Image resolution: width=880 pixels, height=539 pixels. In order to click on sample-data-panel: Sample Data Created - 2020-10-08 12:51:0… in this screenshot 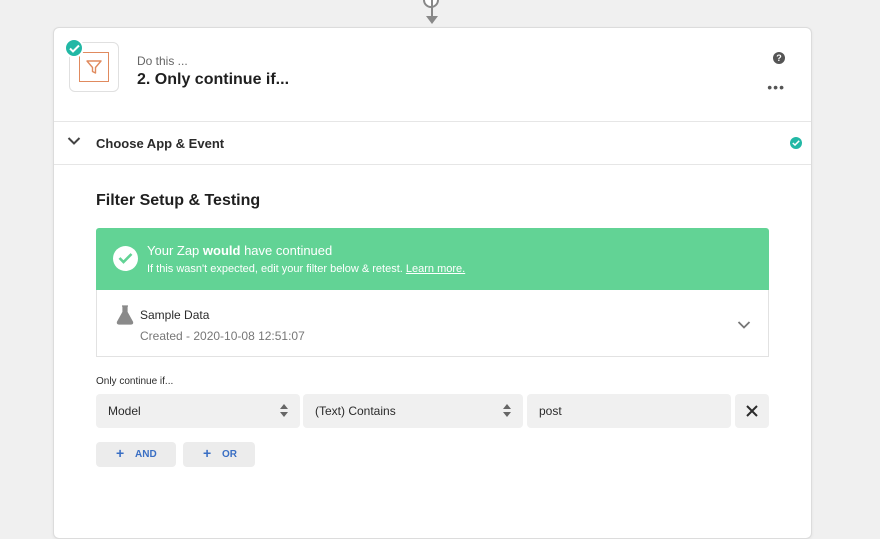, I will do `click(432, 323)`.